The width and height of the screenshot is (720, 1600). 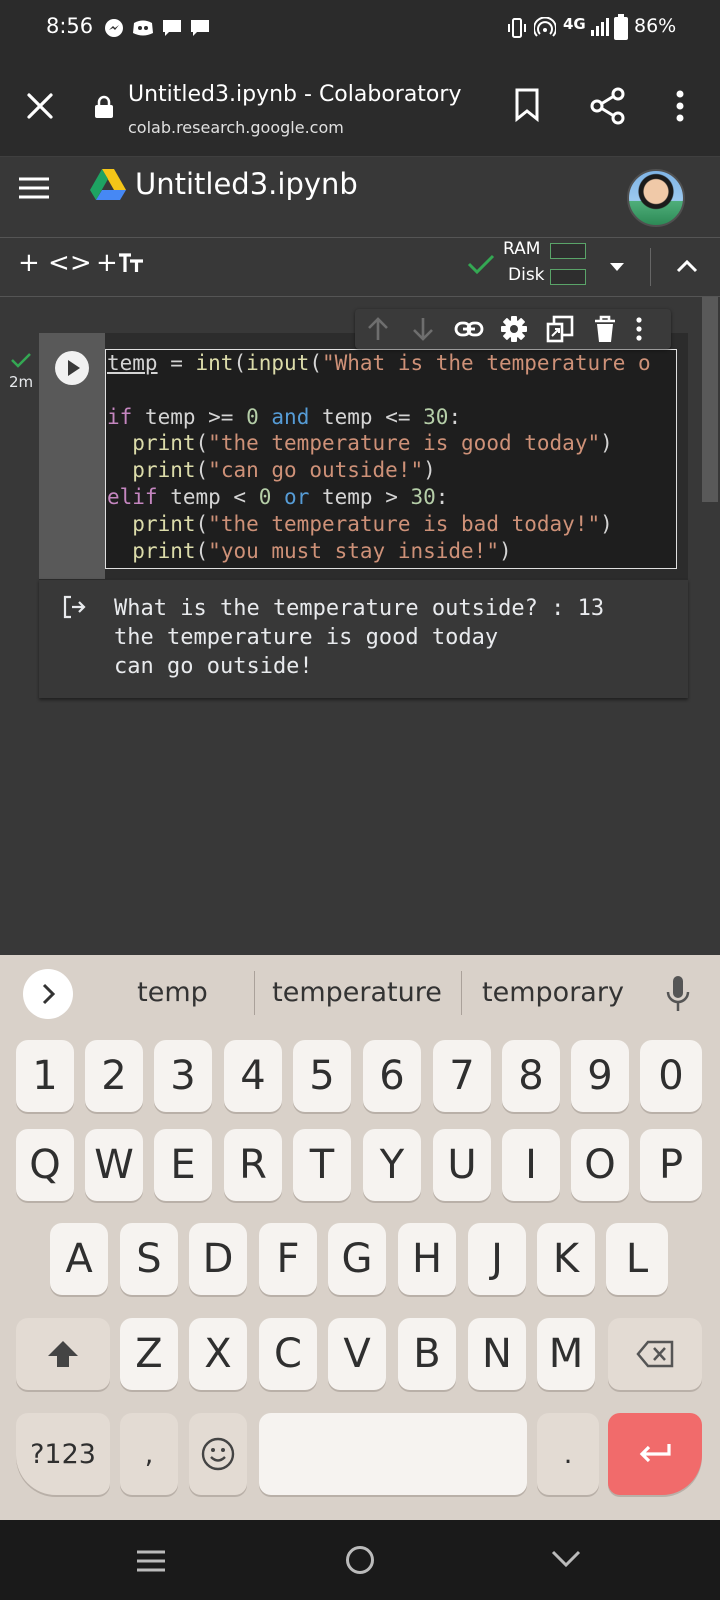 I want to click on key-f: F, so click(x=288, y=1259).